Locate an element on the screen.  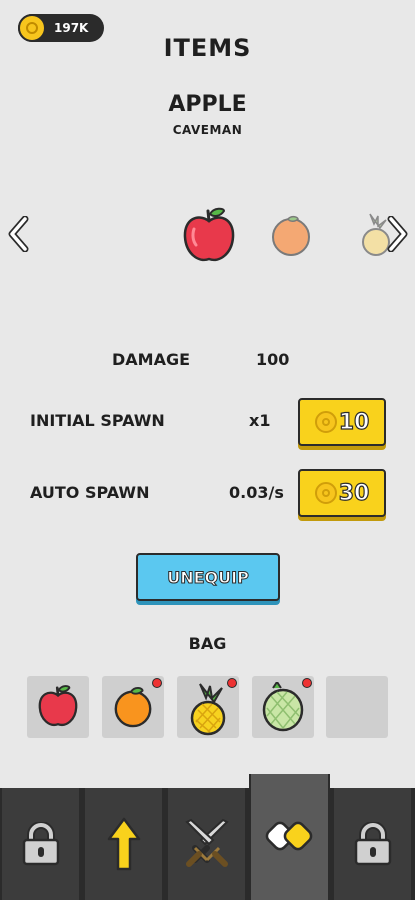
pineapple-icon is located at coordinates (208, 709).